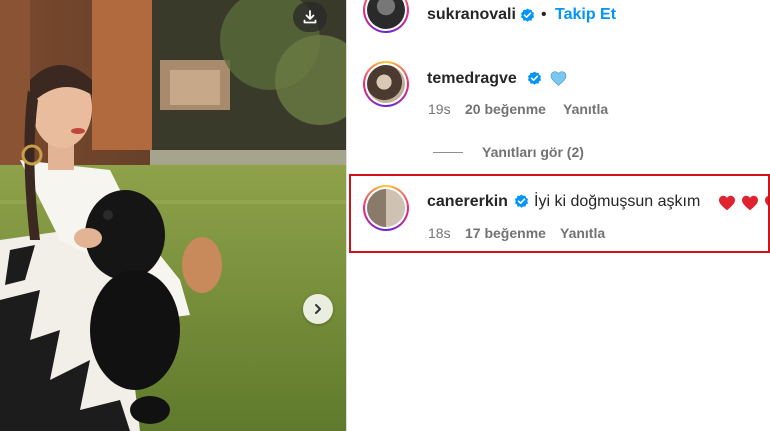 This screenshot has width=770, height=431. I want to click on comment-time: 19s, so click(439, 109).